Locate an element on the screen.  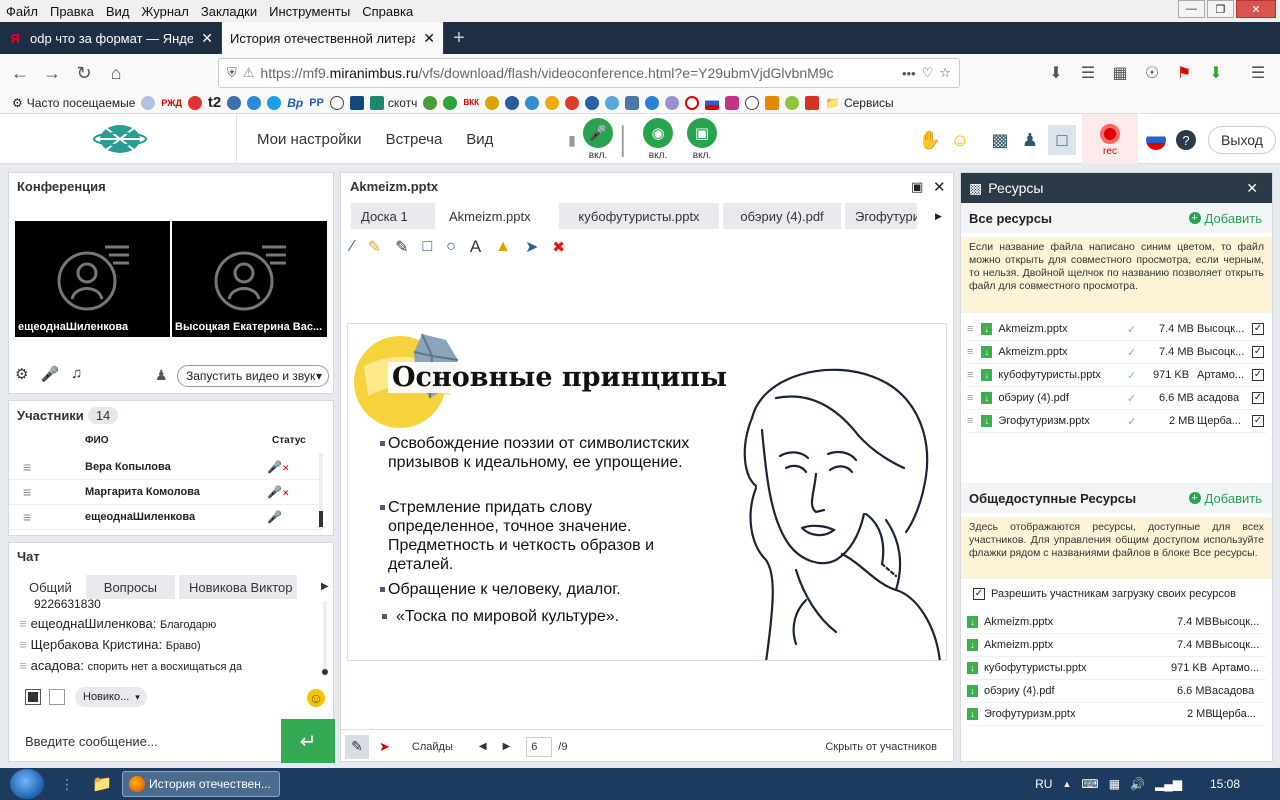
new-tab-icon: + is located at coordinates (459, 38).